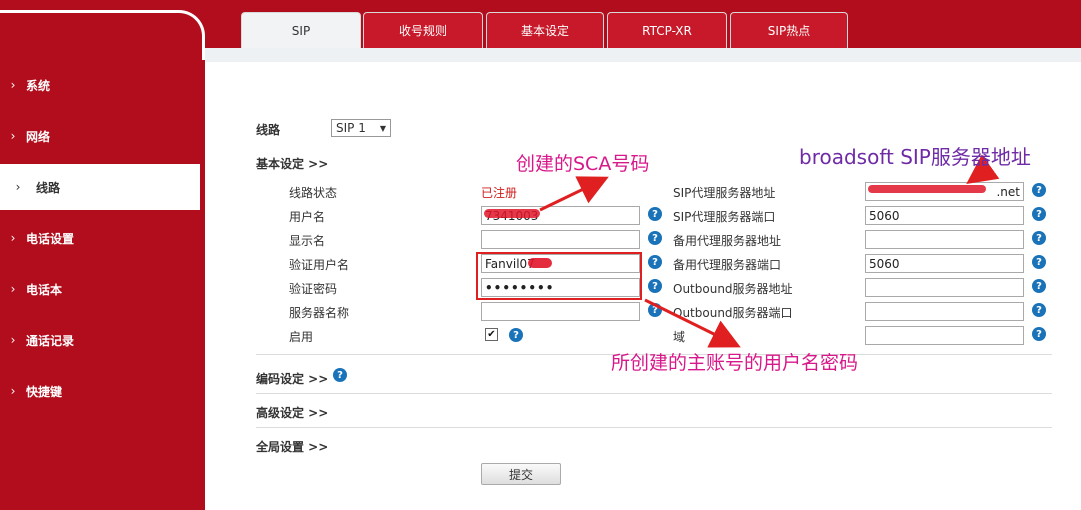 Image resolution: width=1081 pixels, height=510 pixels. I want to click on annotation-main-account: 所创建的主账号的用户名密码, so click(735, 363).